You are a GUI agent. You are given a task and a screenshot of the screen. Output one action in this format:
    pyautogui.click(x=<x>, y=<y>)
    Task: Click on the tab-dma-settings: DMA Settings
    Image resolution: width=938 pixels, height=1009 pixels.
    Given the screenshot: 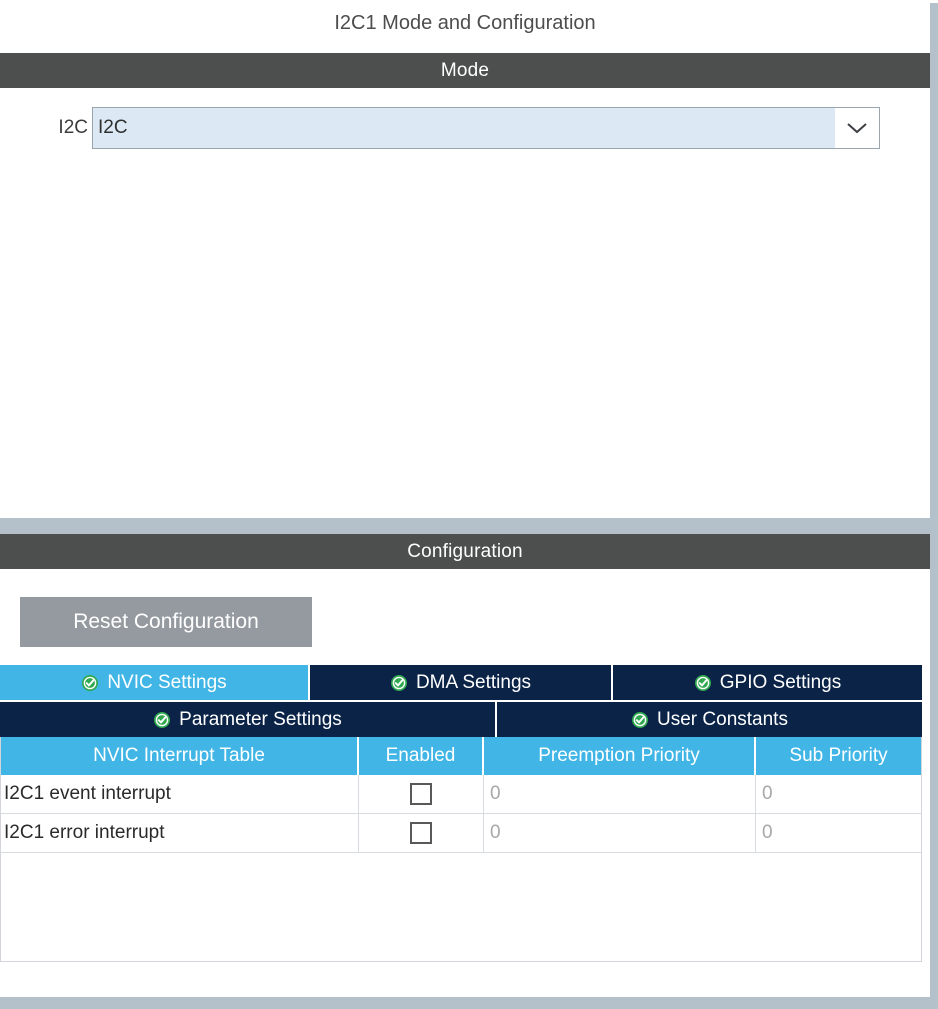 What is the action you would take?
    pyautogui.click(x=461, y=682)
    